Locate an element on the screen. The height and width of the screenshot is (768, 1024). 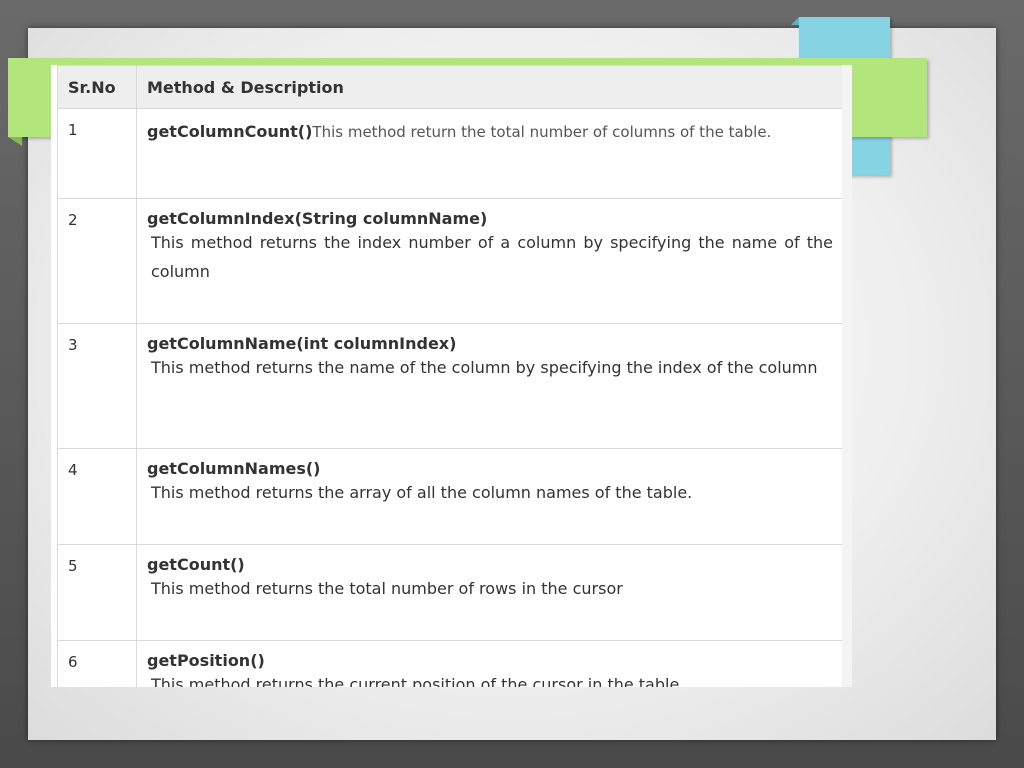
row-number: 3 is located at coordinates (97, 386).